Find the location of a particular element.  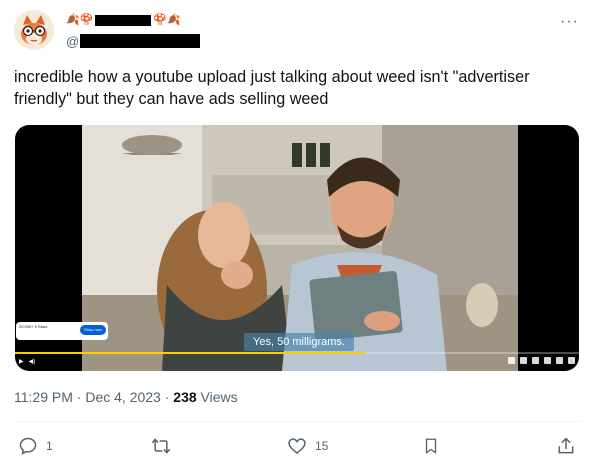

ad-overlay-card: 29,000+ 5 Stars Shop now is located at coordinates (62, 331).